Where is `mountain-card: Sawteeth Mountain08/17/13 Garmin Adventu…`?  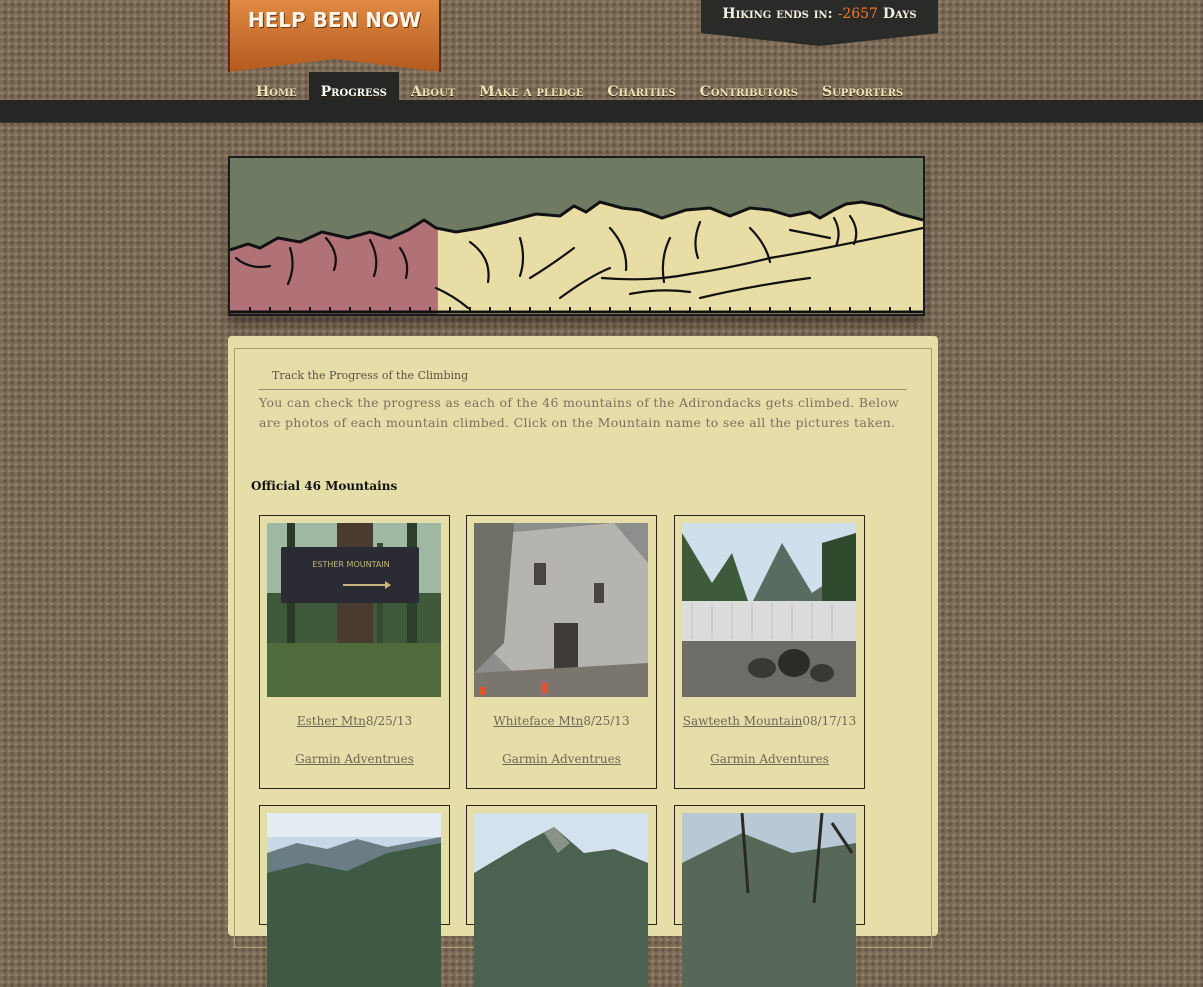 mountain-card: Sawteeth Mountain08/17/13 Garmin Adventu… is located at coordinates (769, 652).